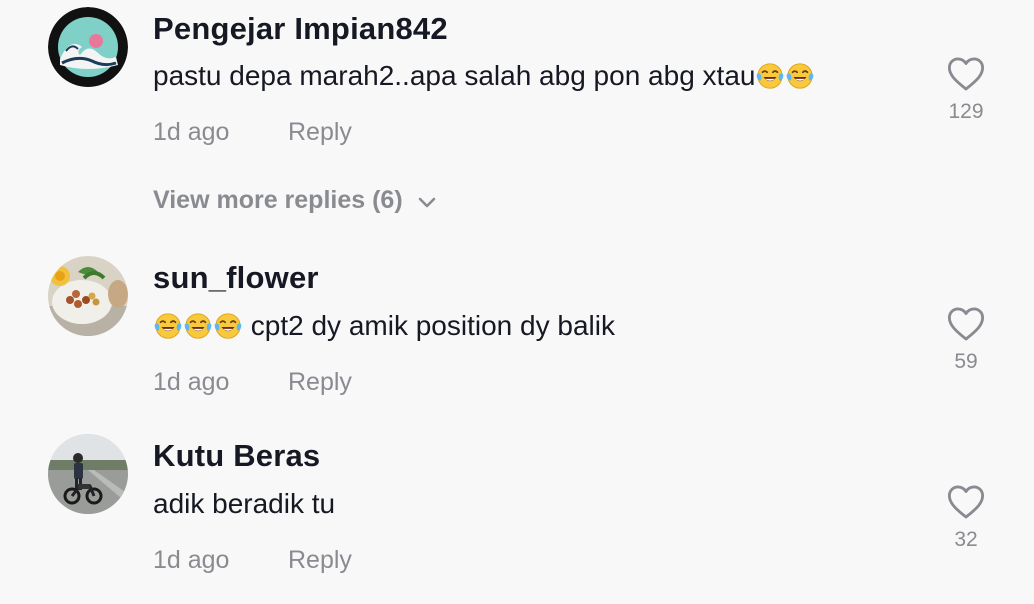 This screenshot has width=1034, height=604. I want to click on like-count: 129, so click(966, 111).